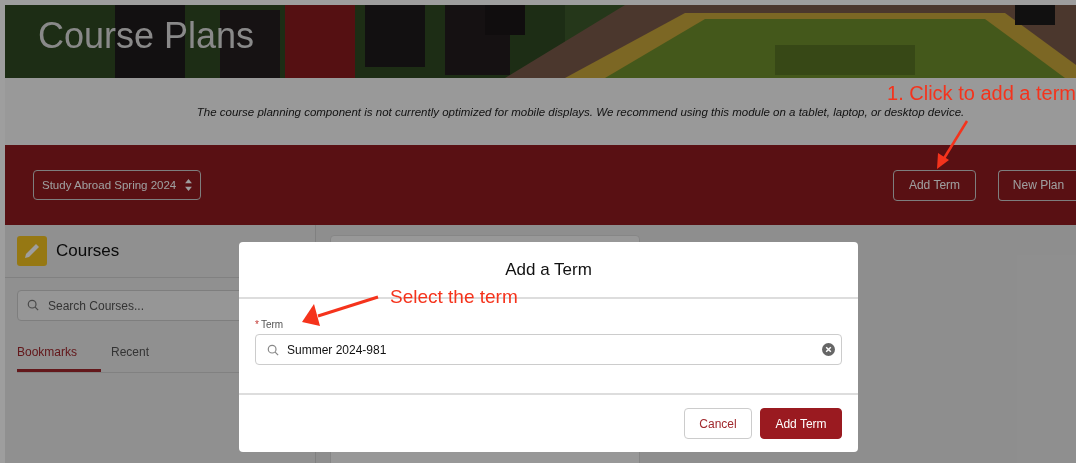 This screenshot has width=1076, height=463. What do you see at coordinates (934, 185) in the screenshot?
I see `toolbar-button: Add Term` at bounding box center [934, 185].